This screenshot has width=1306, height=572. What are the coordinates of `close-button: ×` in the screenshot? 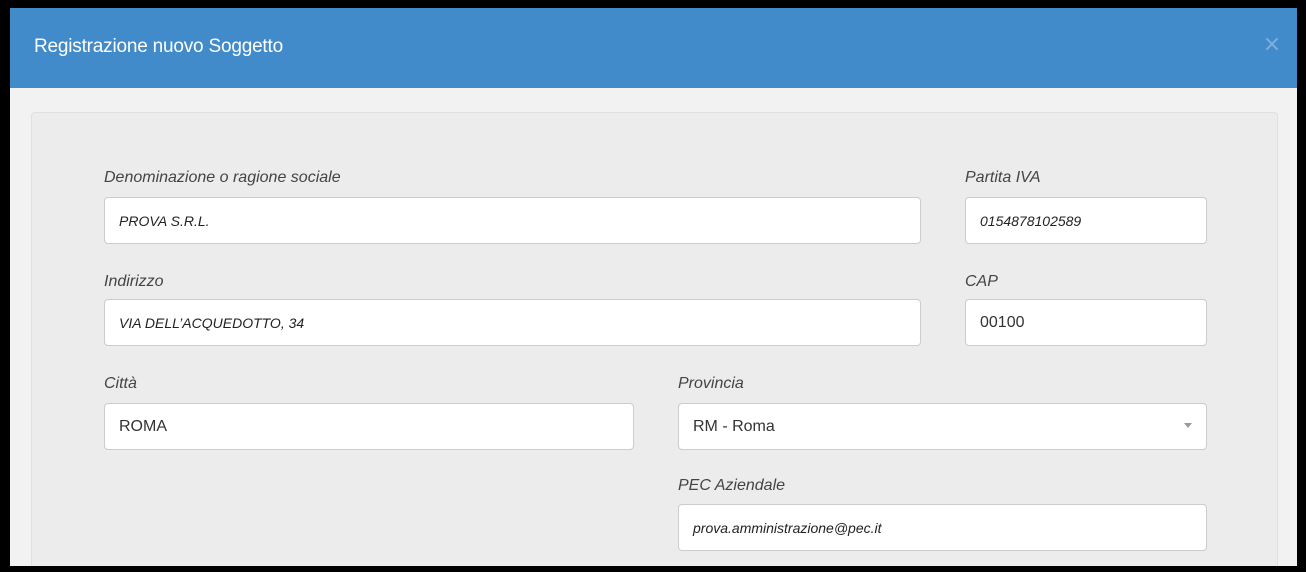 It's located at (1272, 45).